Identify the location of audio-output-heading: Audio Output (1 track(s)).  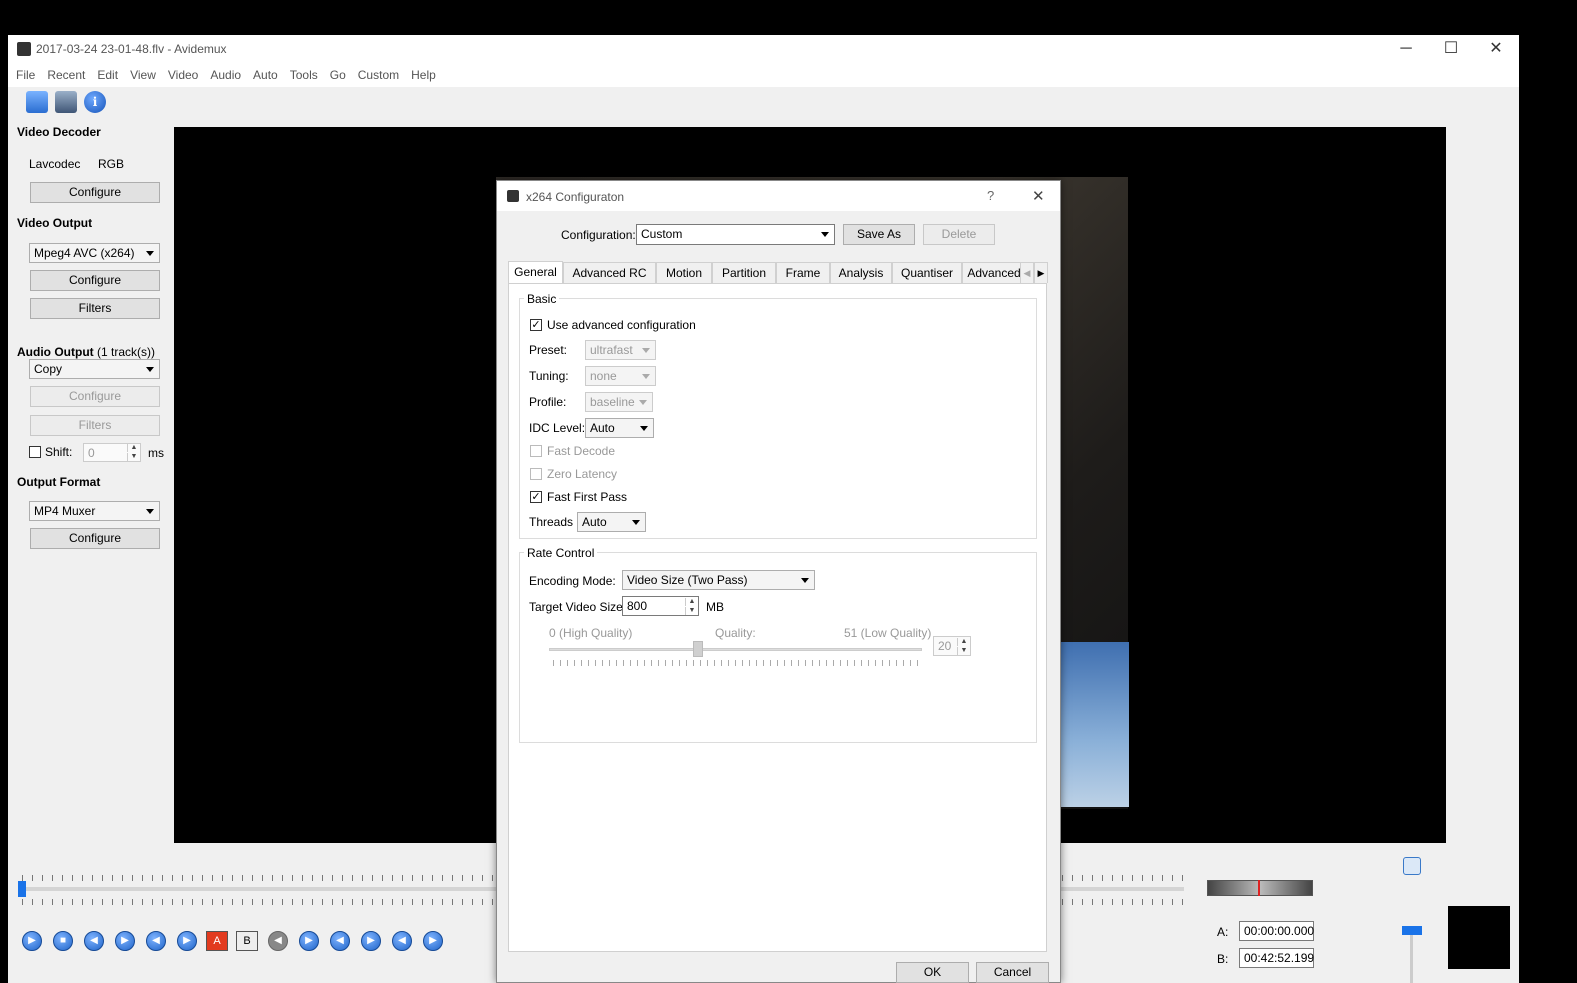
(86, 352).